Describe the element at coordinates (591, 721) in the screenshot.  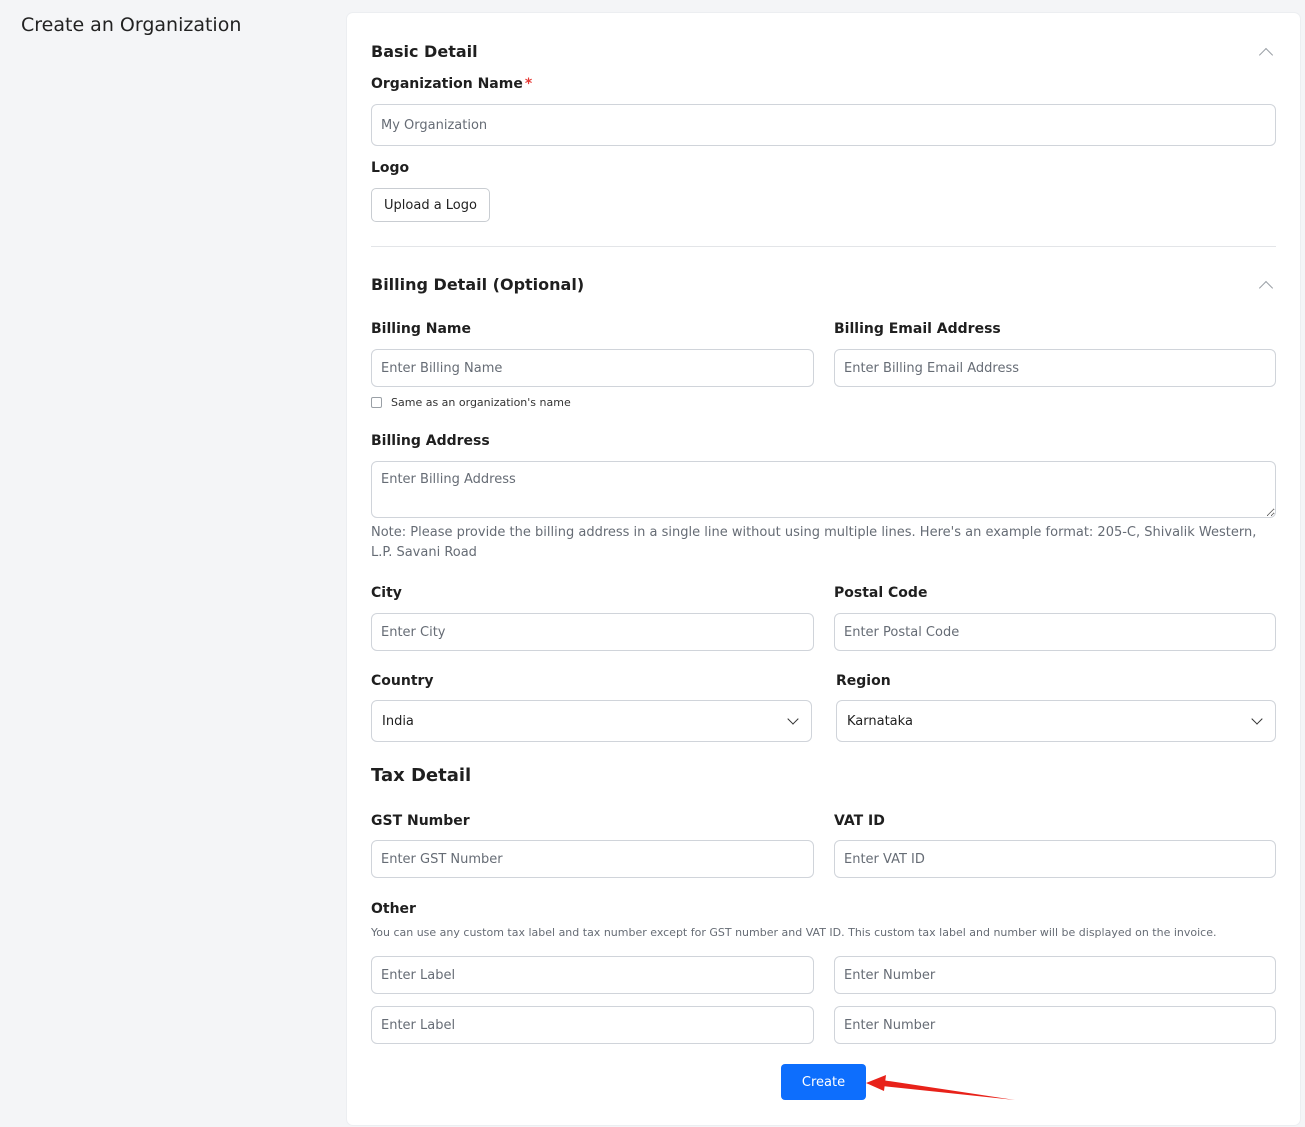
I see `country-select: India` at that location.